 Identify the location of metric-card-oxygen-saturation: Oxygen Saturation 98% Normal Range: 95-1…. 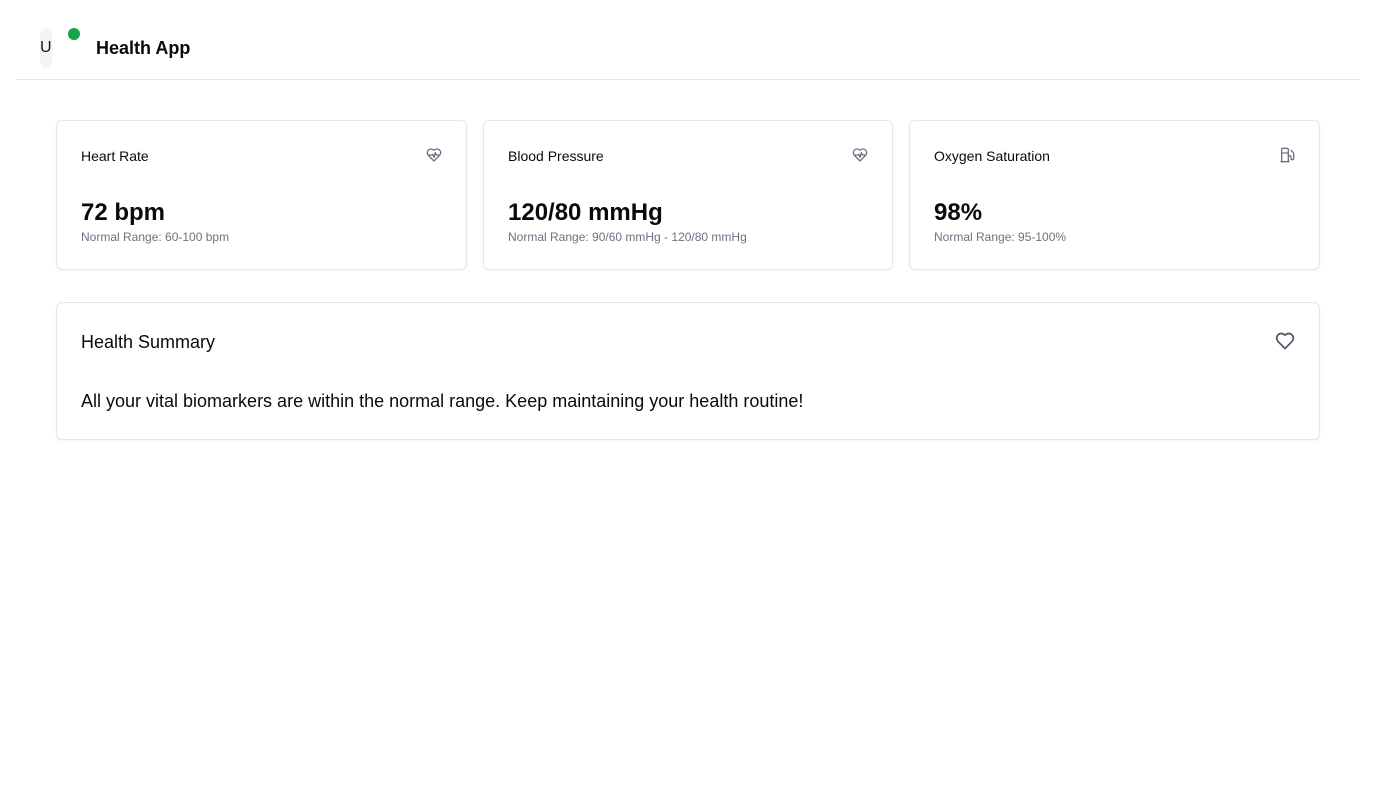
(1114, 195).